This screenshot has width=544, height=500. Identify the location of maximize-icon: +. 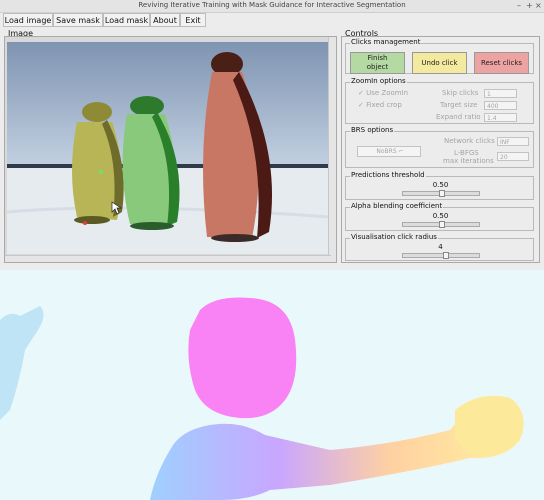
(529, 5).